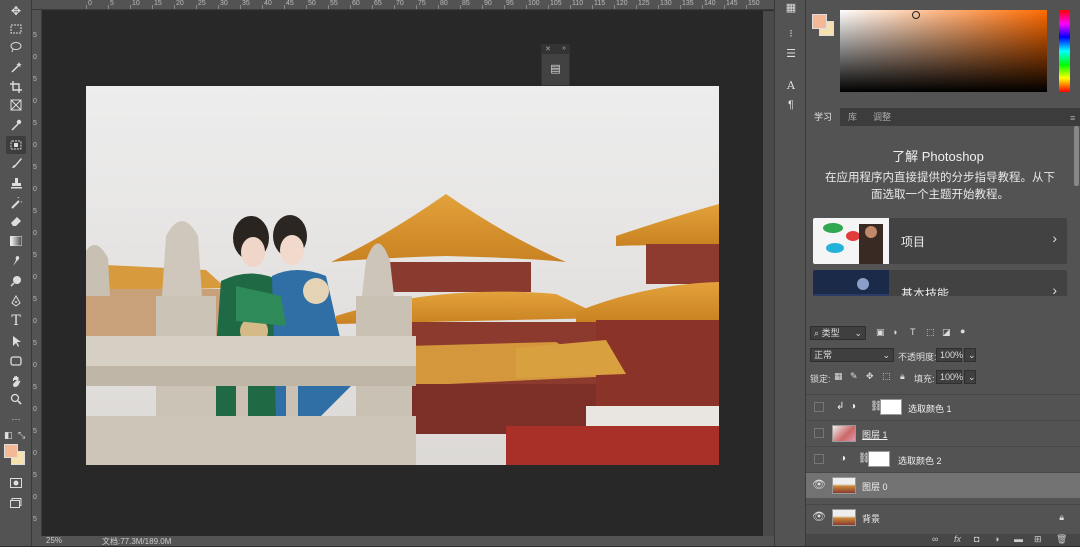 The height and width of the screenshot is (547, 1080). Describe the element at coordinates (16, 419) in the screenshot. I see `more-icon: ···` at that location.